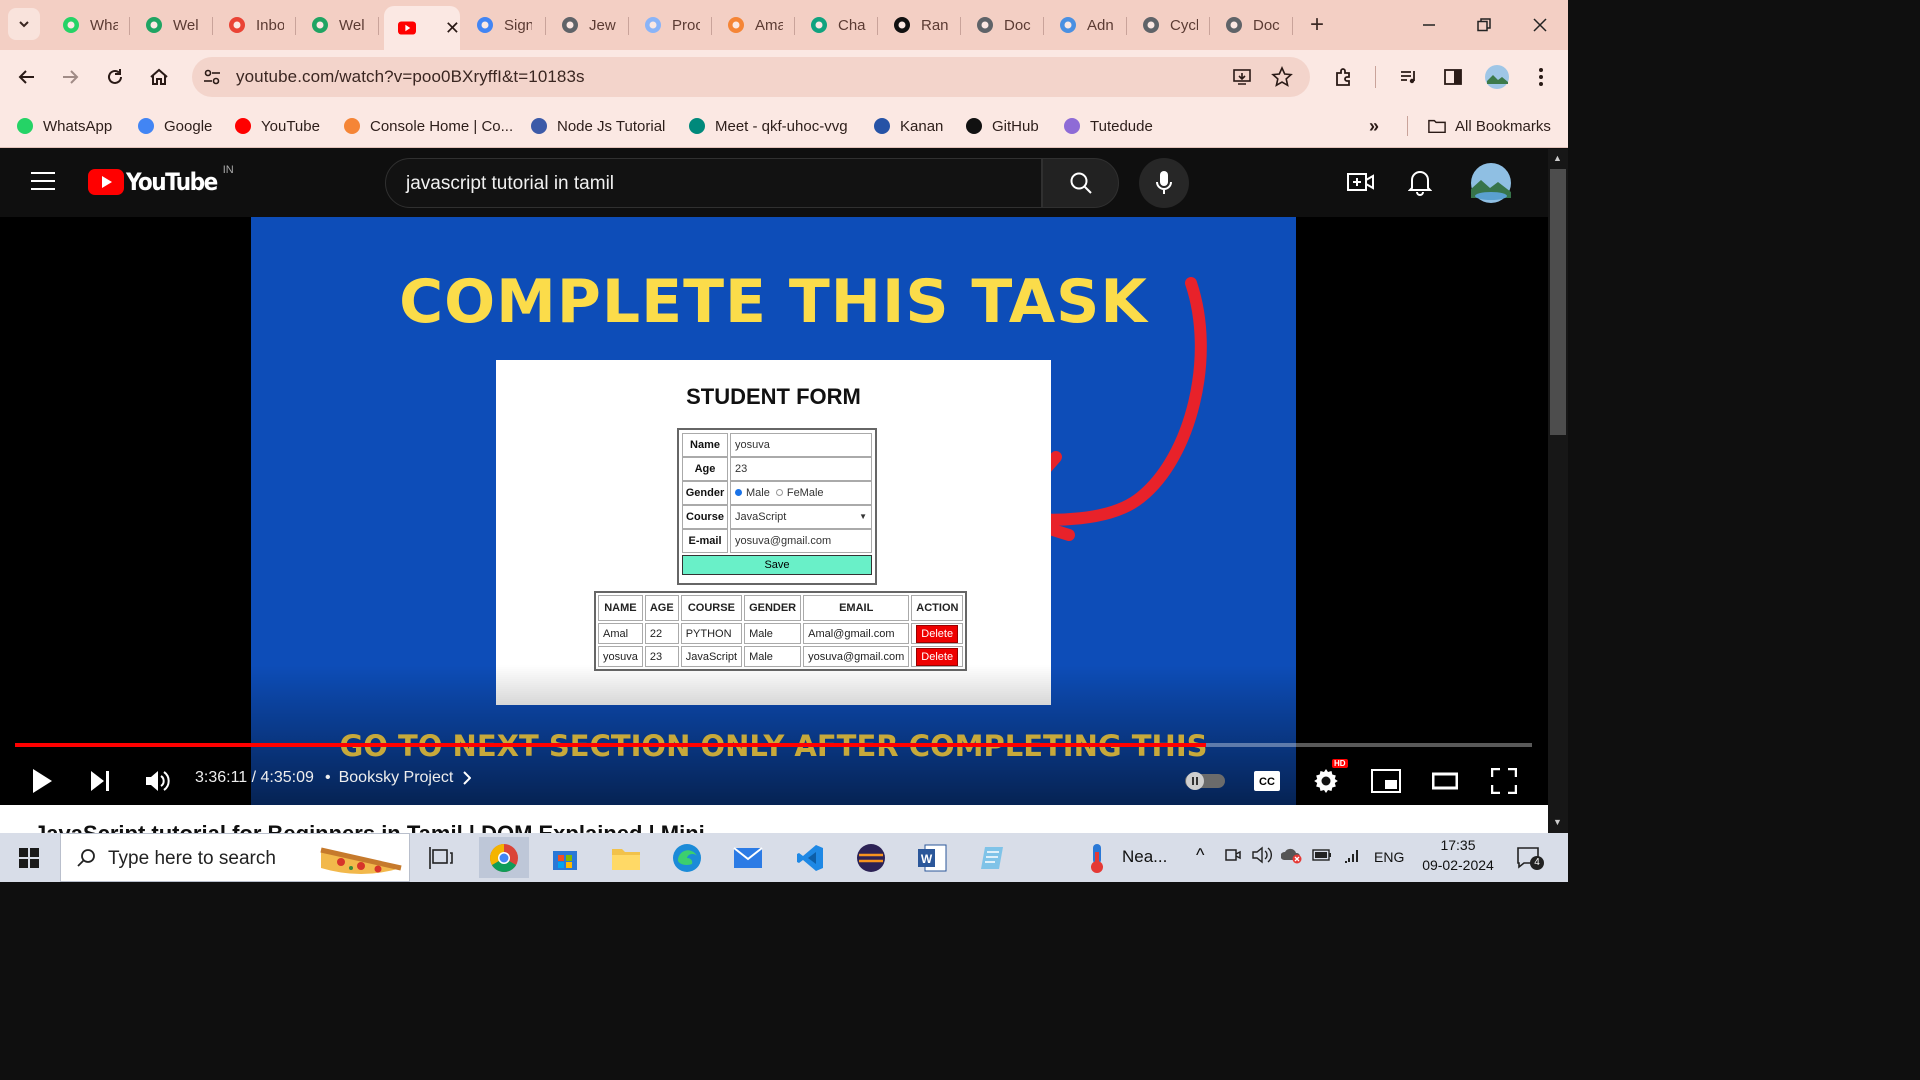 This screenshot has height=1080, width=1920. I want to click on bookmark-item: Google, so click(174, 126).